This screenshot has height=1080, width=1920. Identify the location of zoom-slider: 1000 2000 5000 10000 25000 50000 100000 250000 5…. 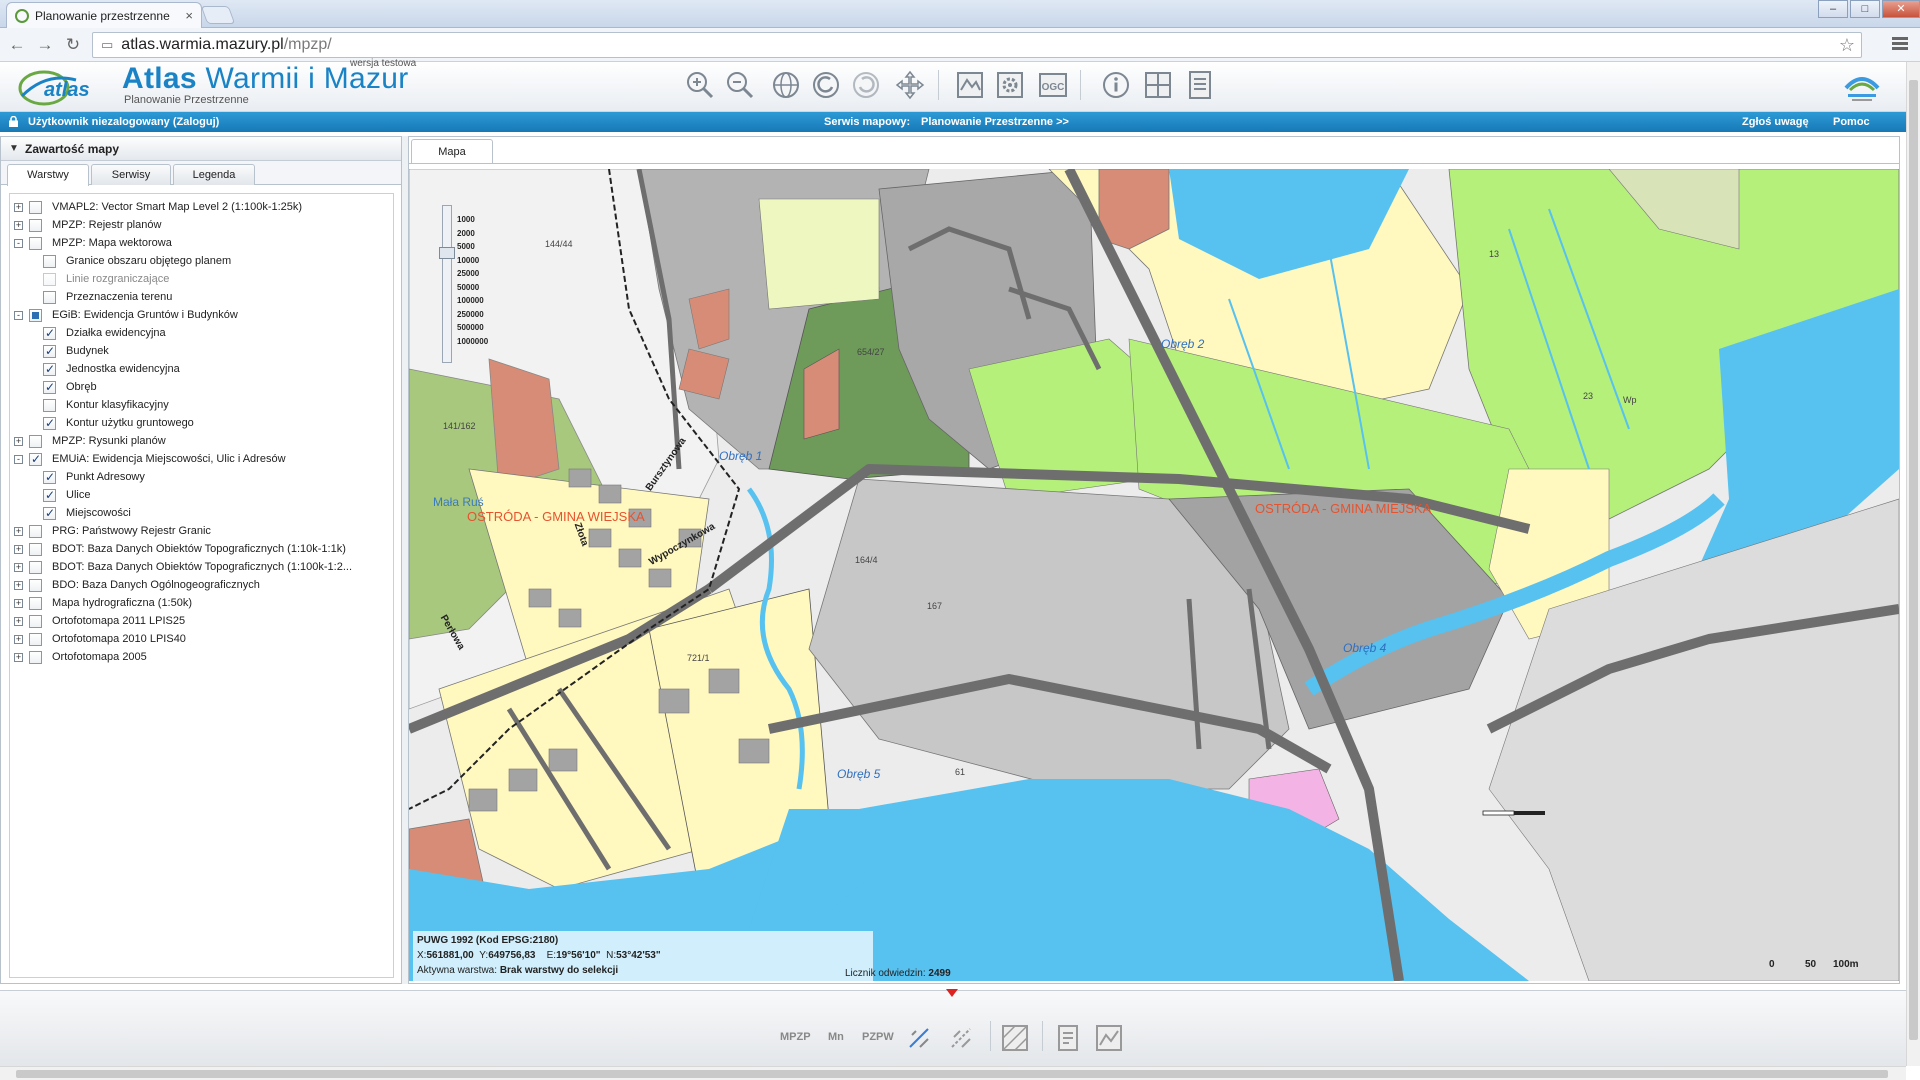
(474, 285).